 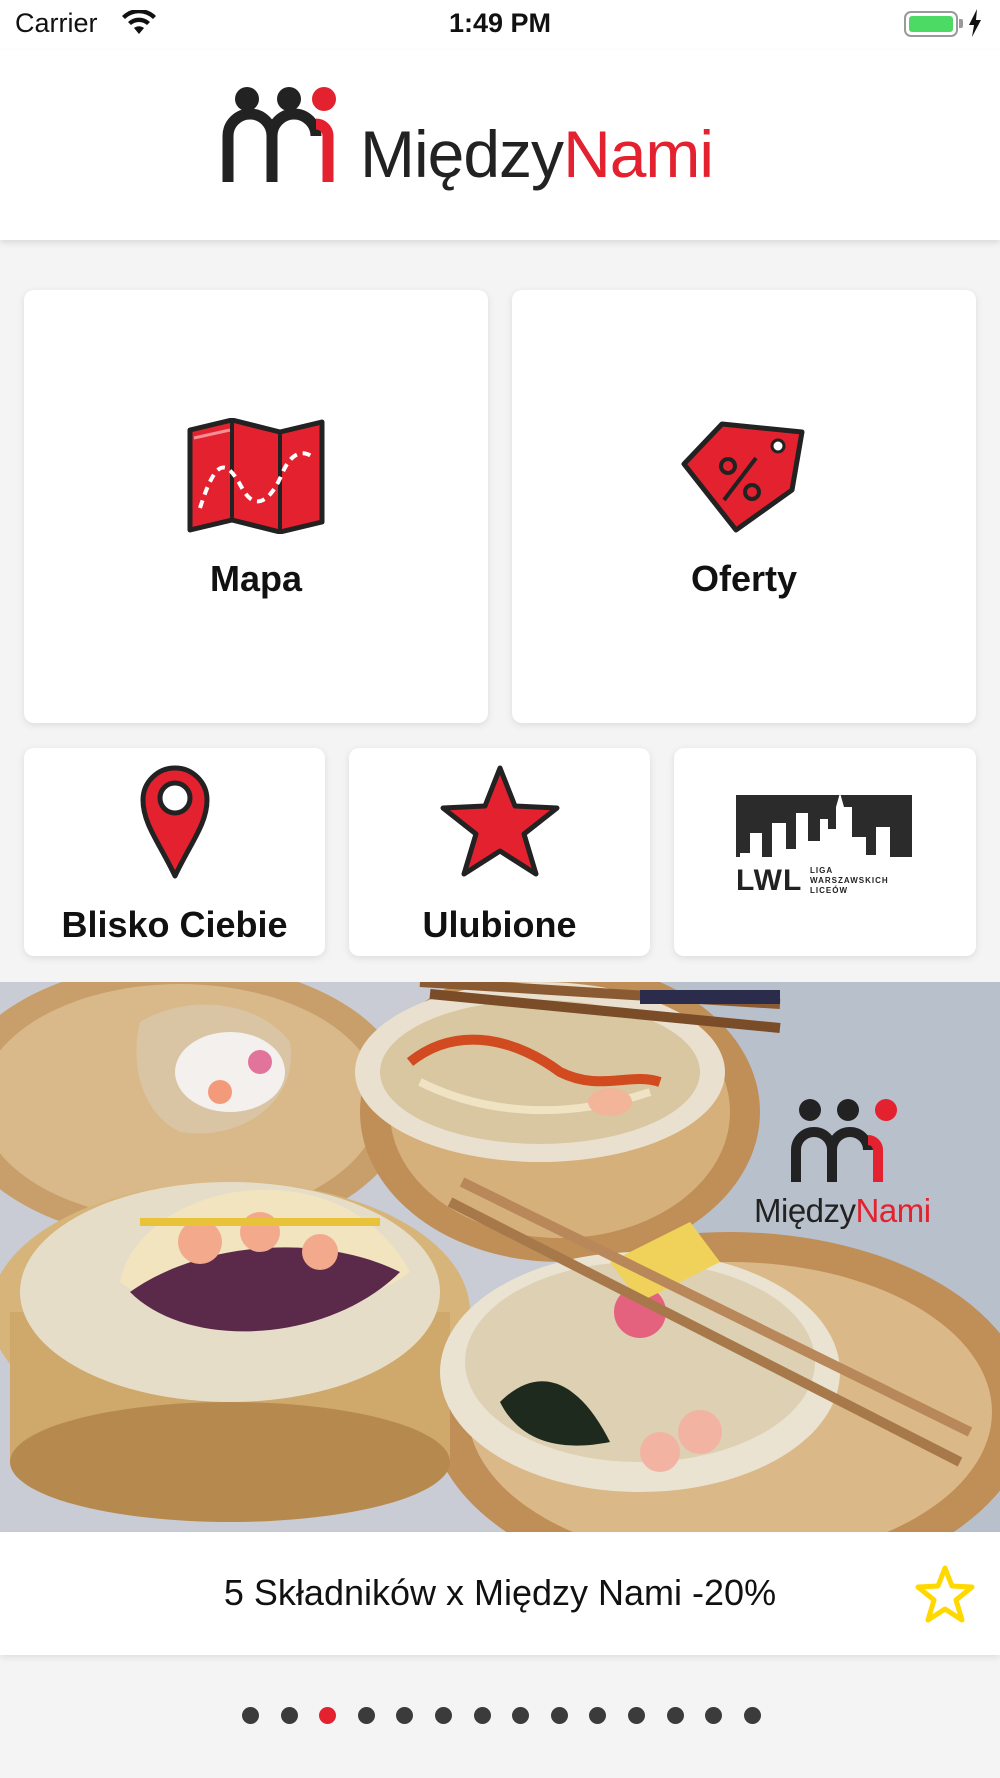 I want to click on offer-title: 5 Składników x Między Nami -20%, so click(x=500, y=1592).